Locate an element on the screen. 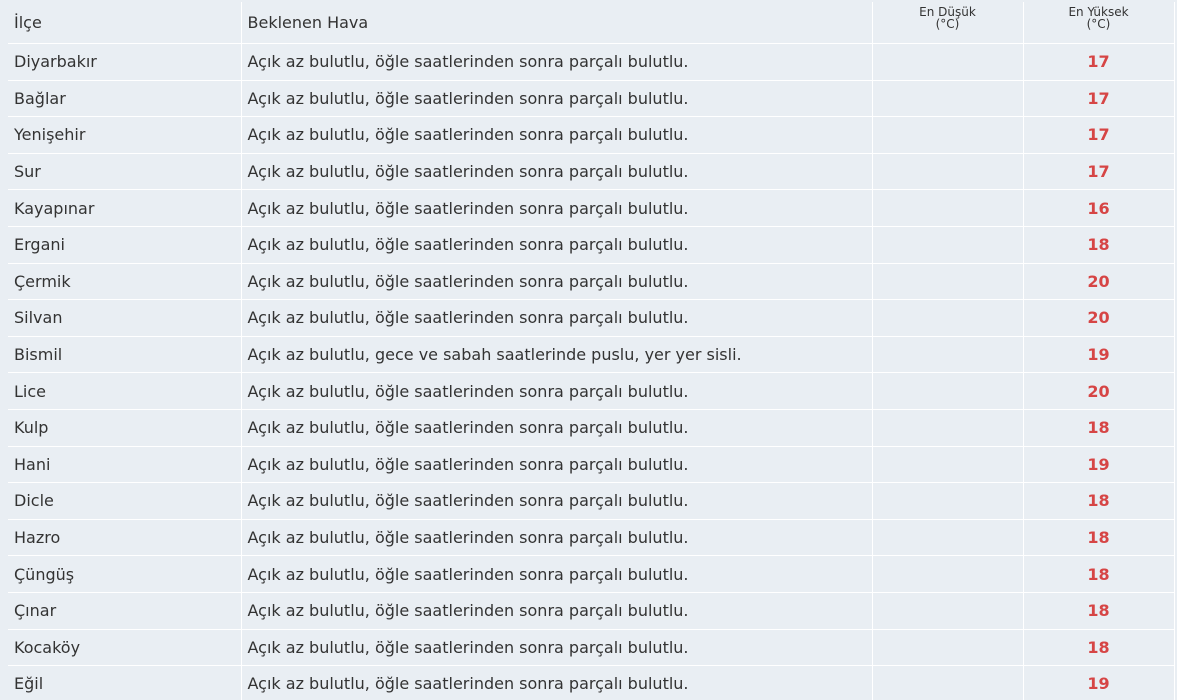 This screenshot has height=700, width=1177. district-name: Kayapınar is located at coordinates (125, 208).